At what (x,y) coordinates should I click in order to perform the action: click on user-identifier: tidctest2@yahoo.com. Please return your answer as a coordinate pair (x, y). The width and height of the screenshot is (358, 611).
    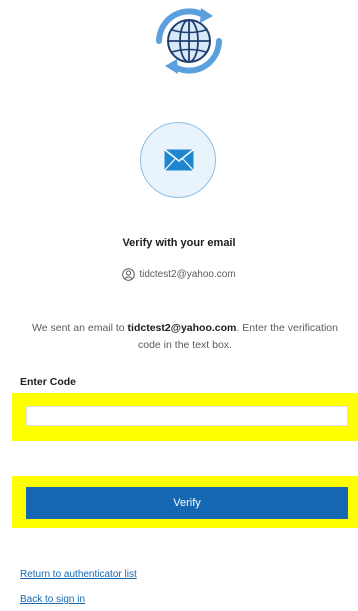
    Looking at the image, I should click on (179, 274).